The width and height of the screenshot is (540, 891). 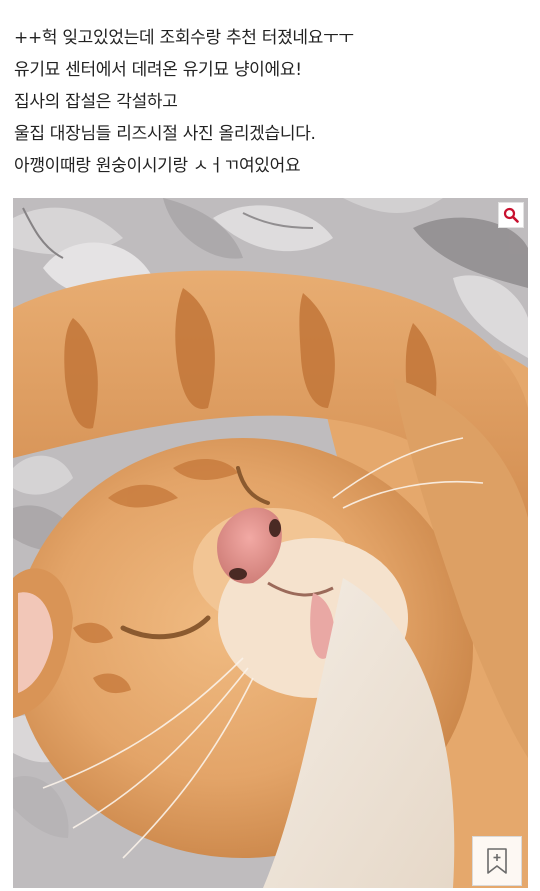 I want to click on post-line: 집사의 잡설은 각설하고, so click(x=96, y=102).